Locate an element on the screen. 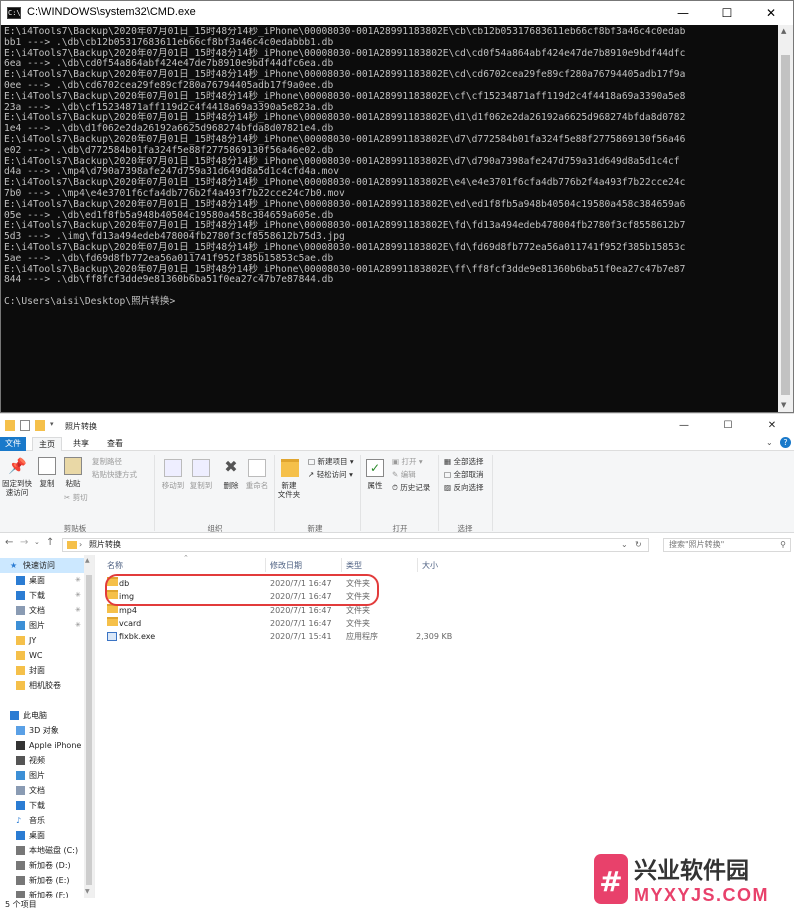 This screenshot has width=794, height=915. cmd-scrollbar: ▲ ▼ is located at coordinates (785, 218).